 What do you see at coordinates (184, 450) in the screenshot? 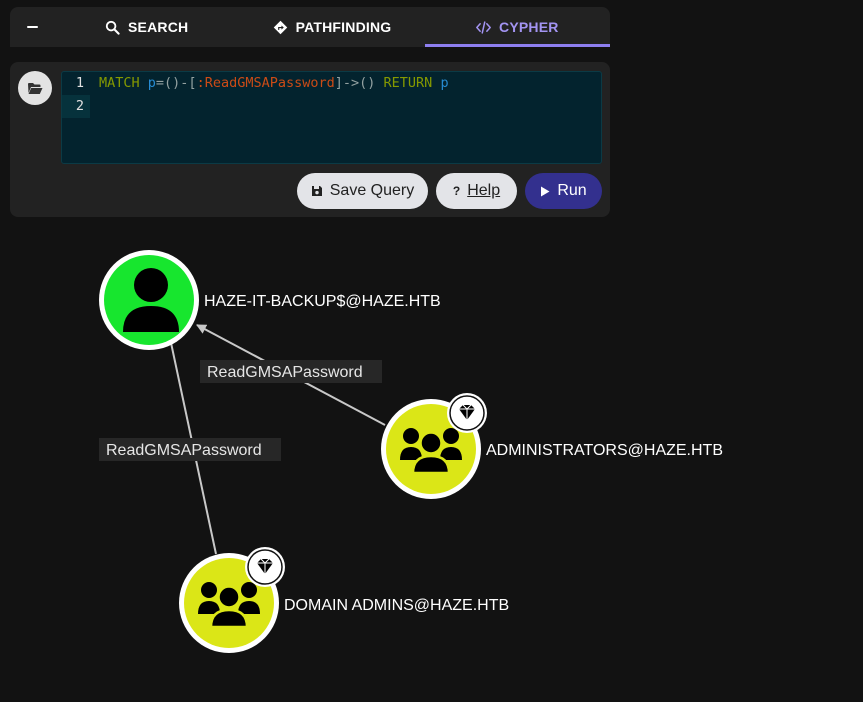
I see `edge-label-domain-admins: ReadGMSAPassword` at bounding box center [184, 450].